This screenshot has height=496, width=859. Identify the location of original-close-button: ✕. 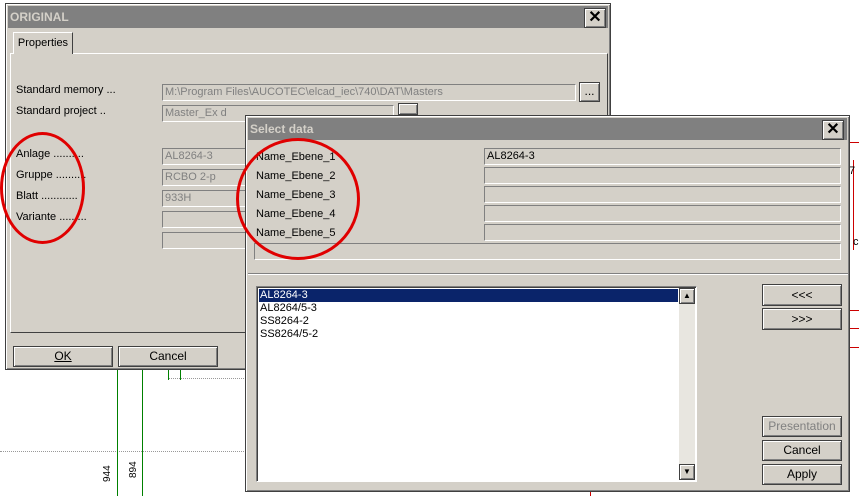
(595, 18).